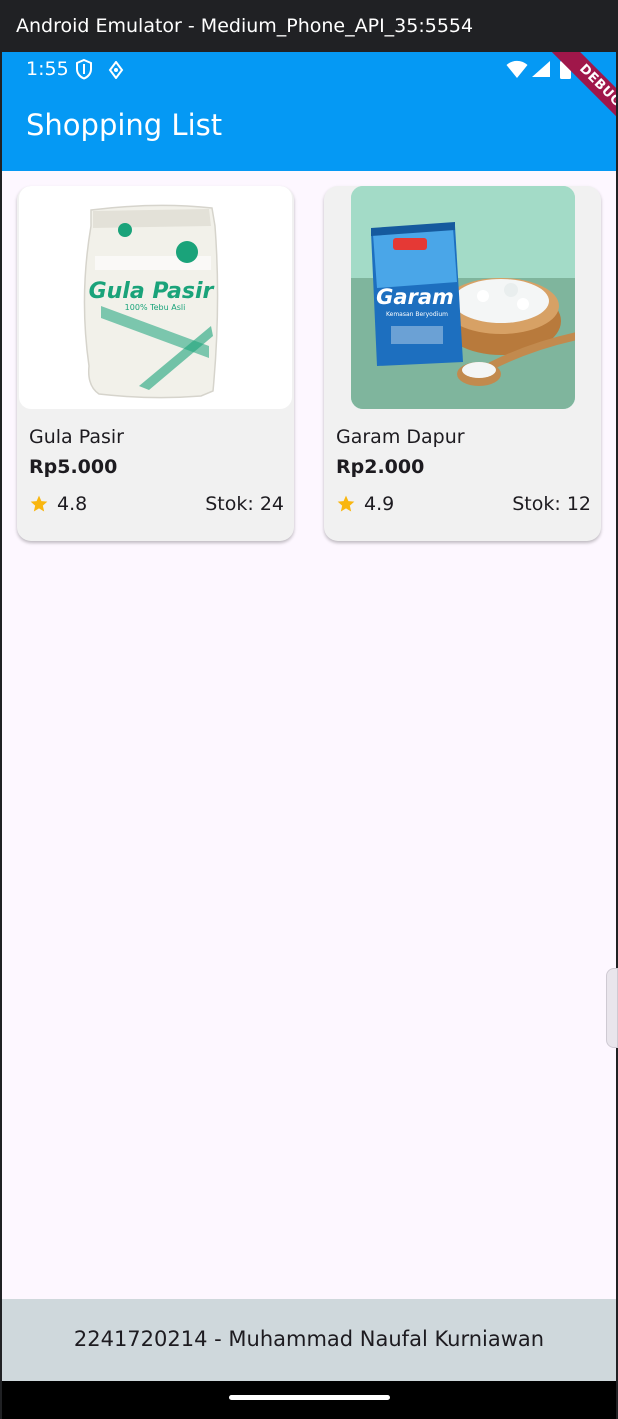 This screenshot has height=1419, width=618. What do you see at coordinates (380, 467) in the screenshot?
I see `product-price: Rp2.000` at bounding box center [380, 467].